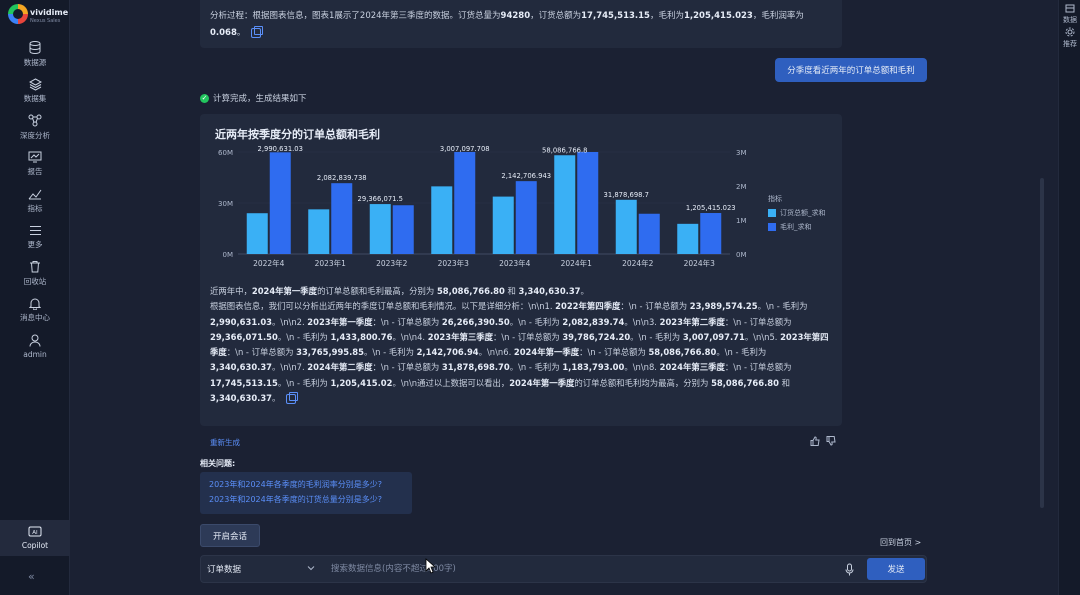  What do you see at coordinates (778, 16) in the screenshot?
I see `prev-text: ，毛利润率为` at bounding box center [778, 16].